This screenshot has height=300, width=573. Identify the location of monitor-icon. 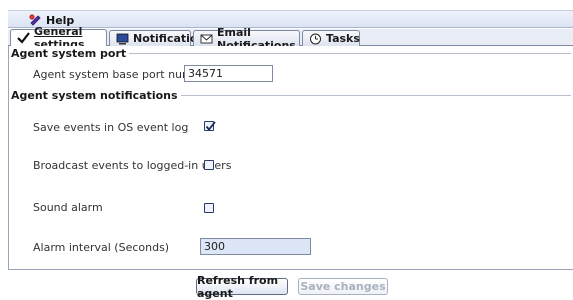
(122, 39).